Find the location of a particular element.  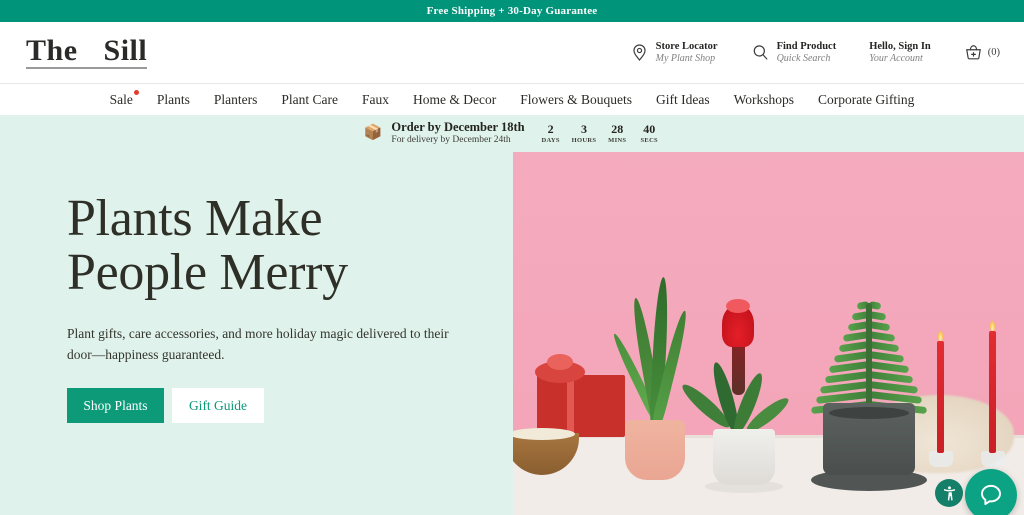

countdown-hours-value: 3 is located at coordinates (583, 129).